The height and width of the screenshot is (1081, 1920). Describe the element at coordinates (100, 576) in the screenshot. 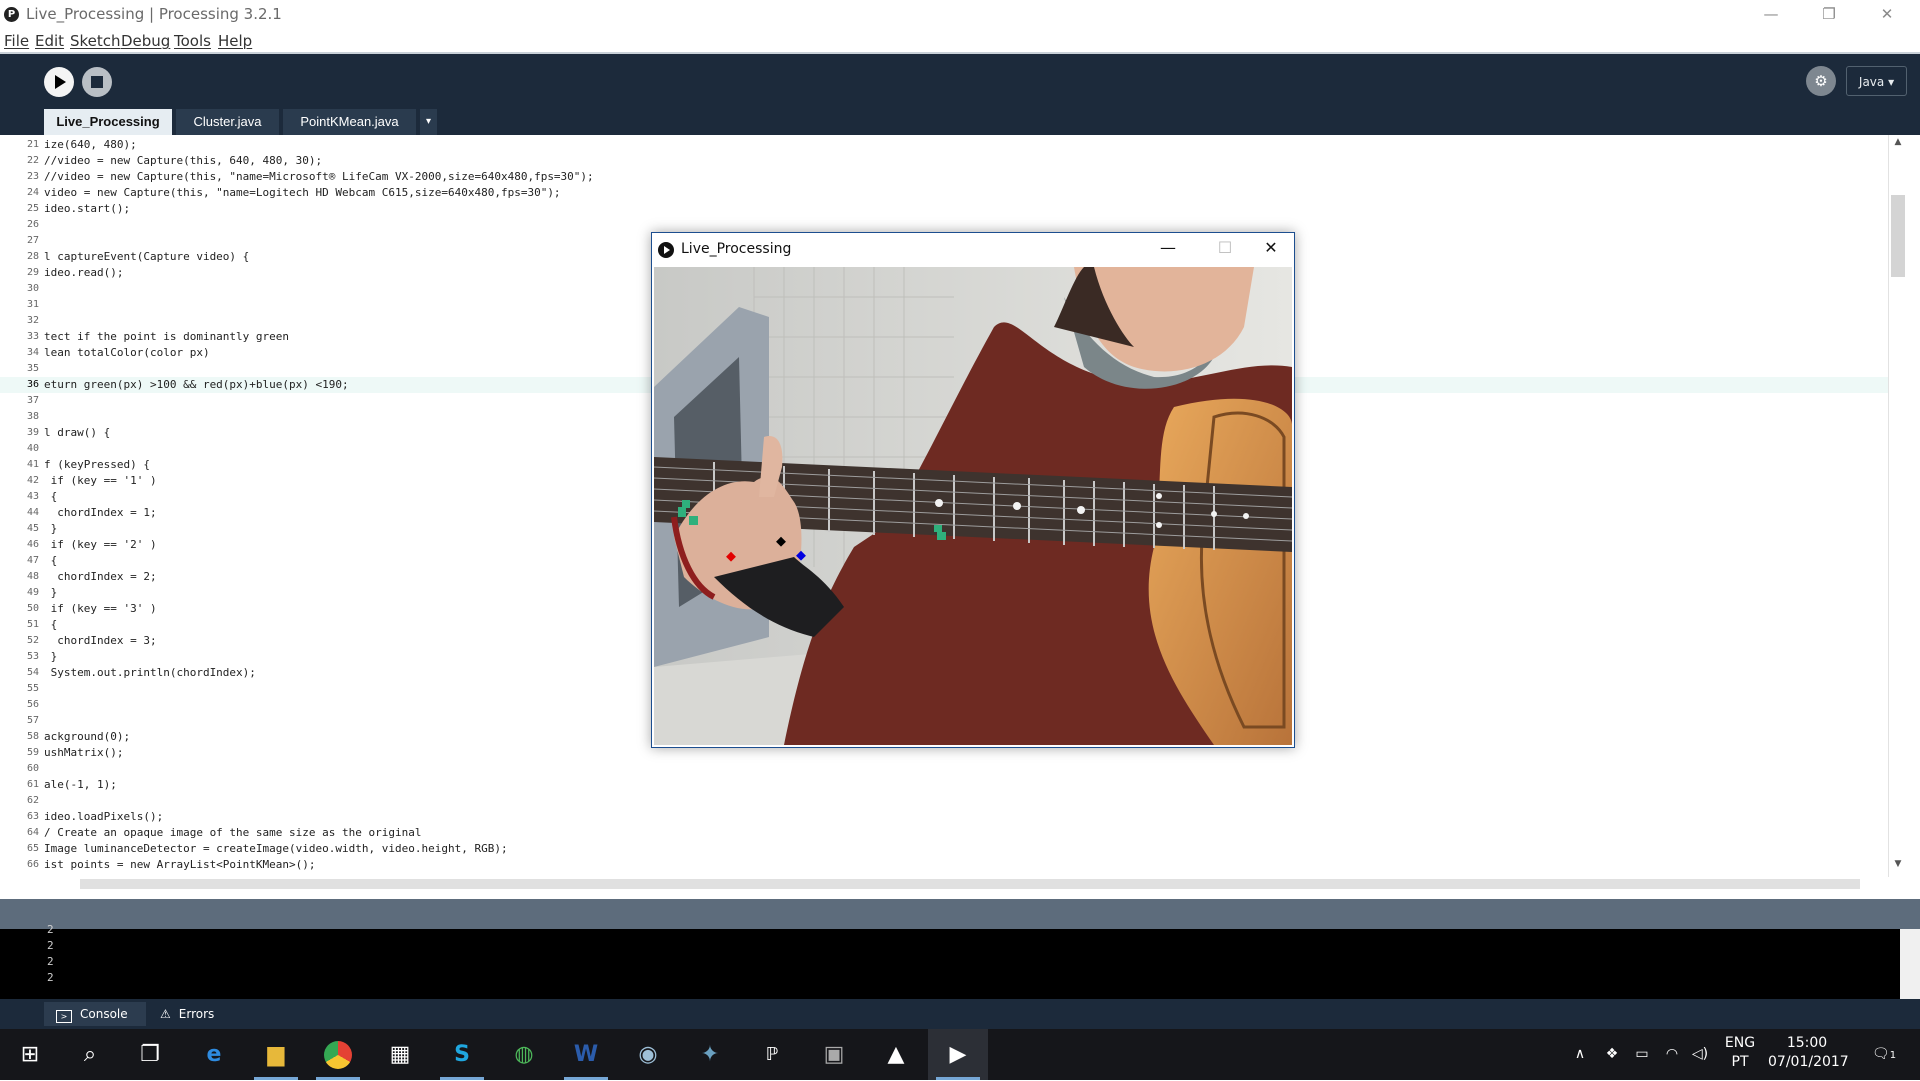

I see `code-text: chordIndex = 2;` at that location.